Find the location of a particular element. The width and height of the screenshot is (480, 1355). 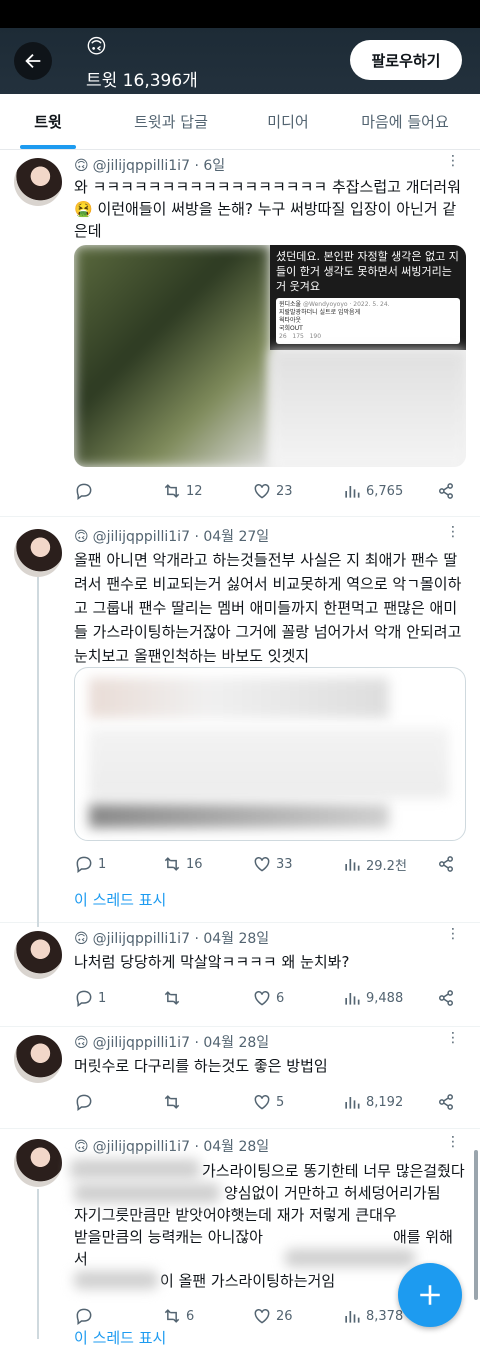

status-bar is located at coordinates (240, 14).